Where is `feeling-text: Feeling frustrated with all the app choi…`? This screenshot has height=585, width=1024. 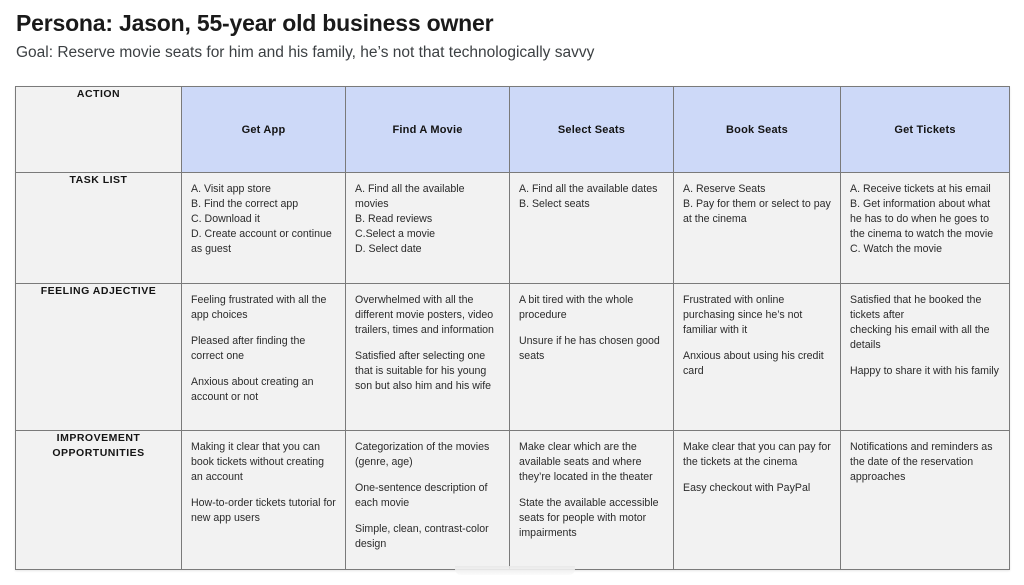
feeling-text: Feeling frustrated with all the app choi… is located at coordinates (259, 308).